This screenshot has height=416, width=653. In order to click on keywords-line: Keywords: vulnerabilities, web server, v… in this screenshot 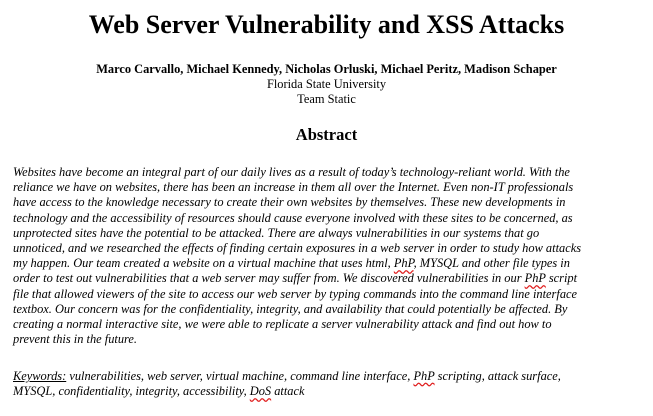, I will do `click(328, 376)`.